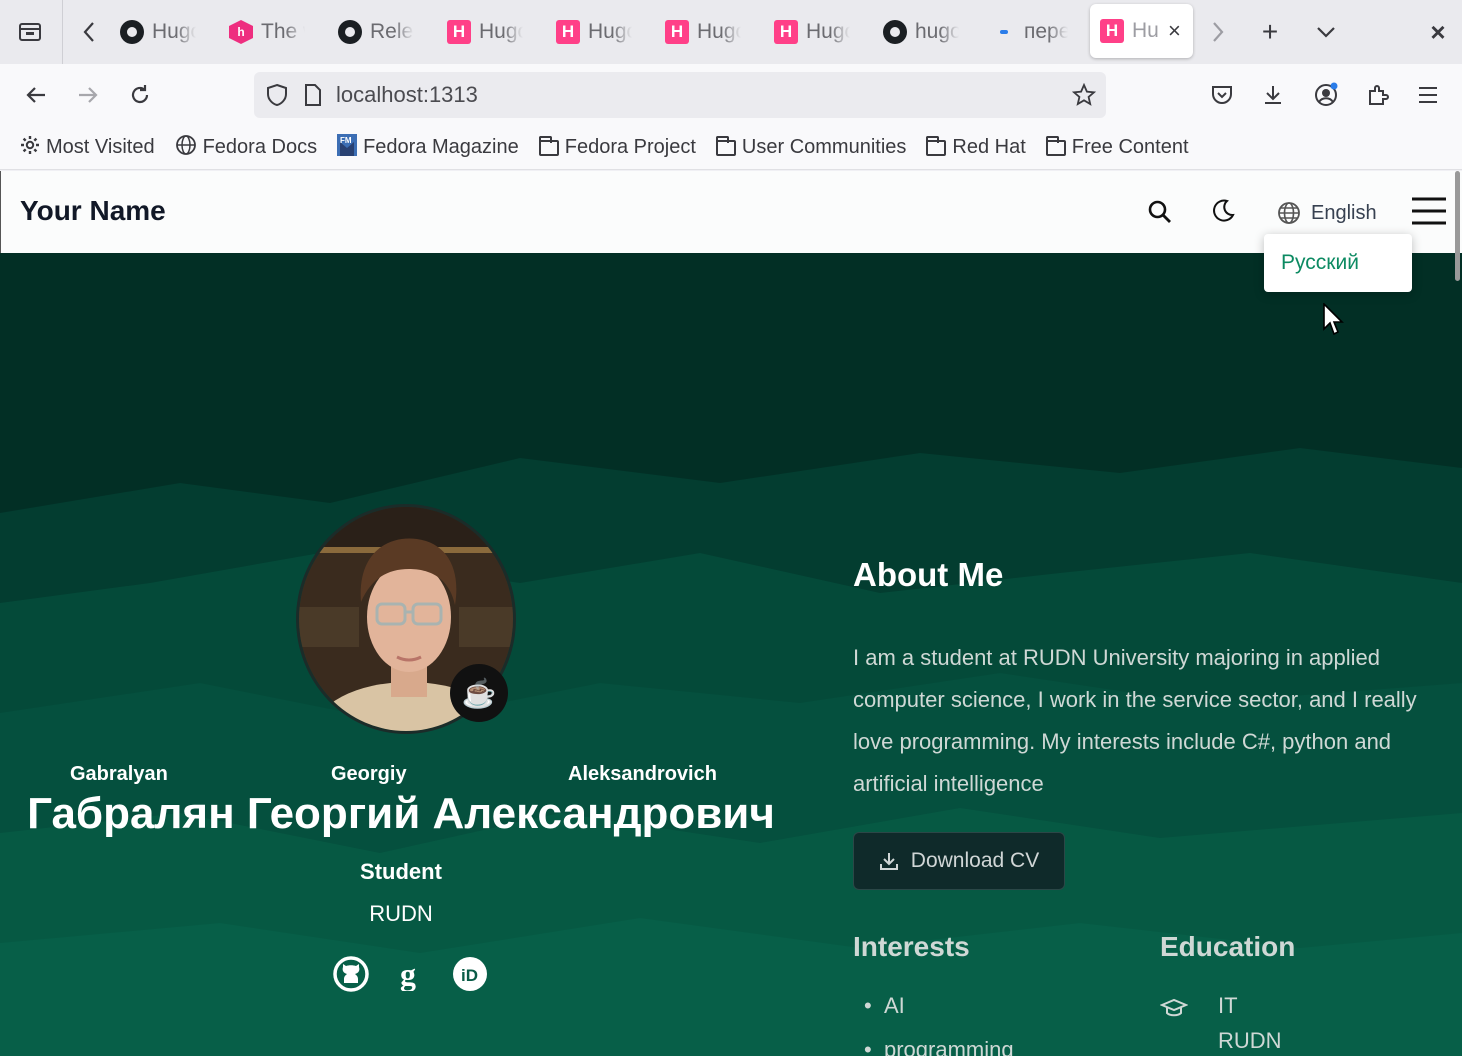 This screenshot has width=1462, height=1056. Describe the element at coordinates (87, 148) in the screenshot. I see `bookmark-item: Most Visited` at that location.